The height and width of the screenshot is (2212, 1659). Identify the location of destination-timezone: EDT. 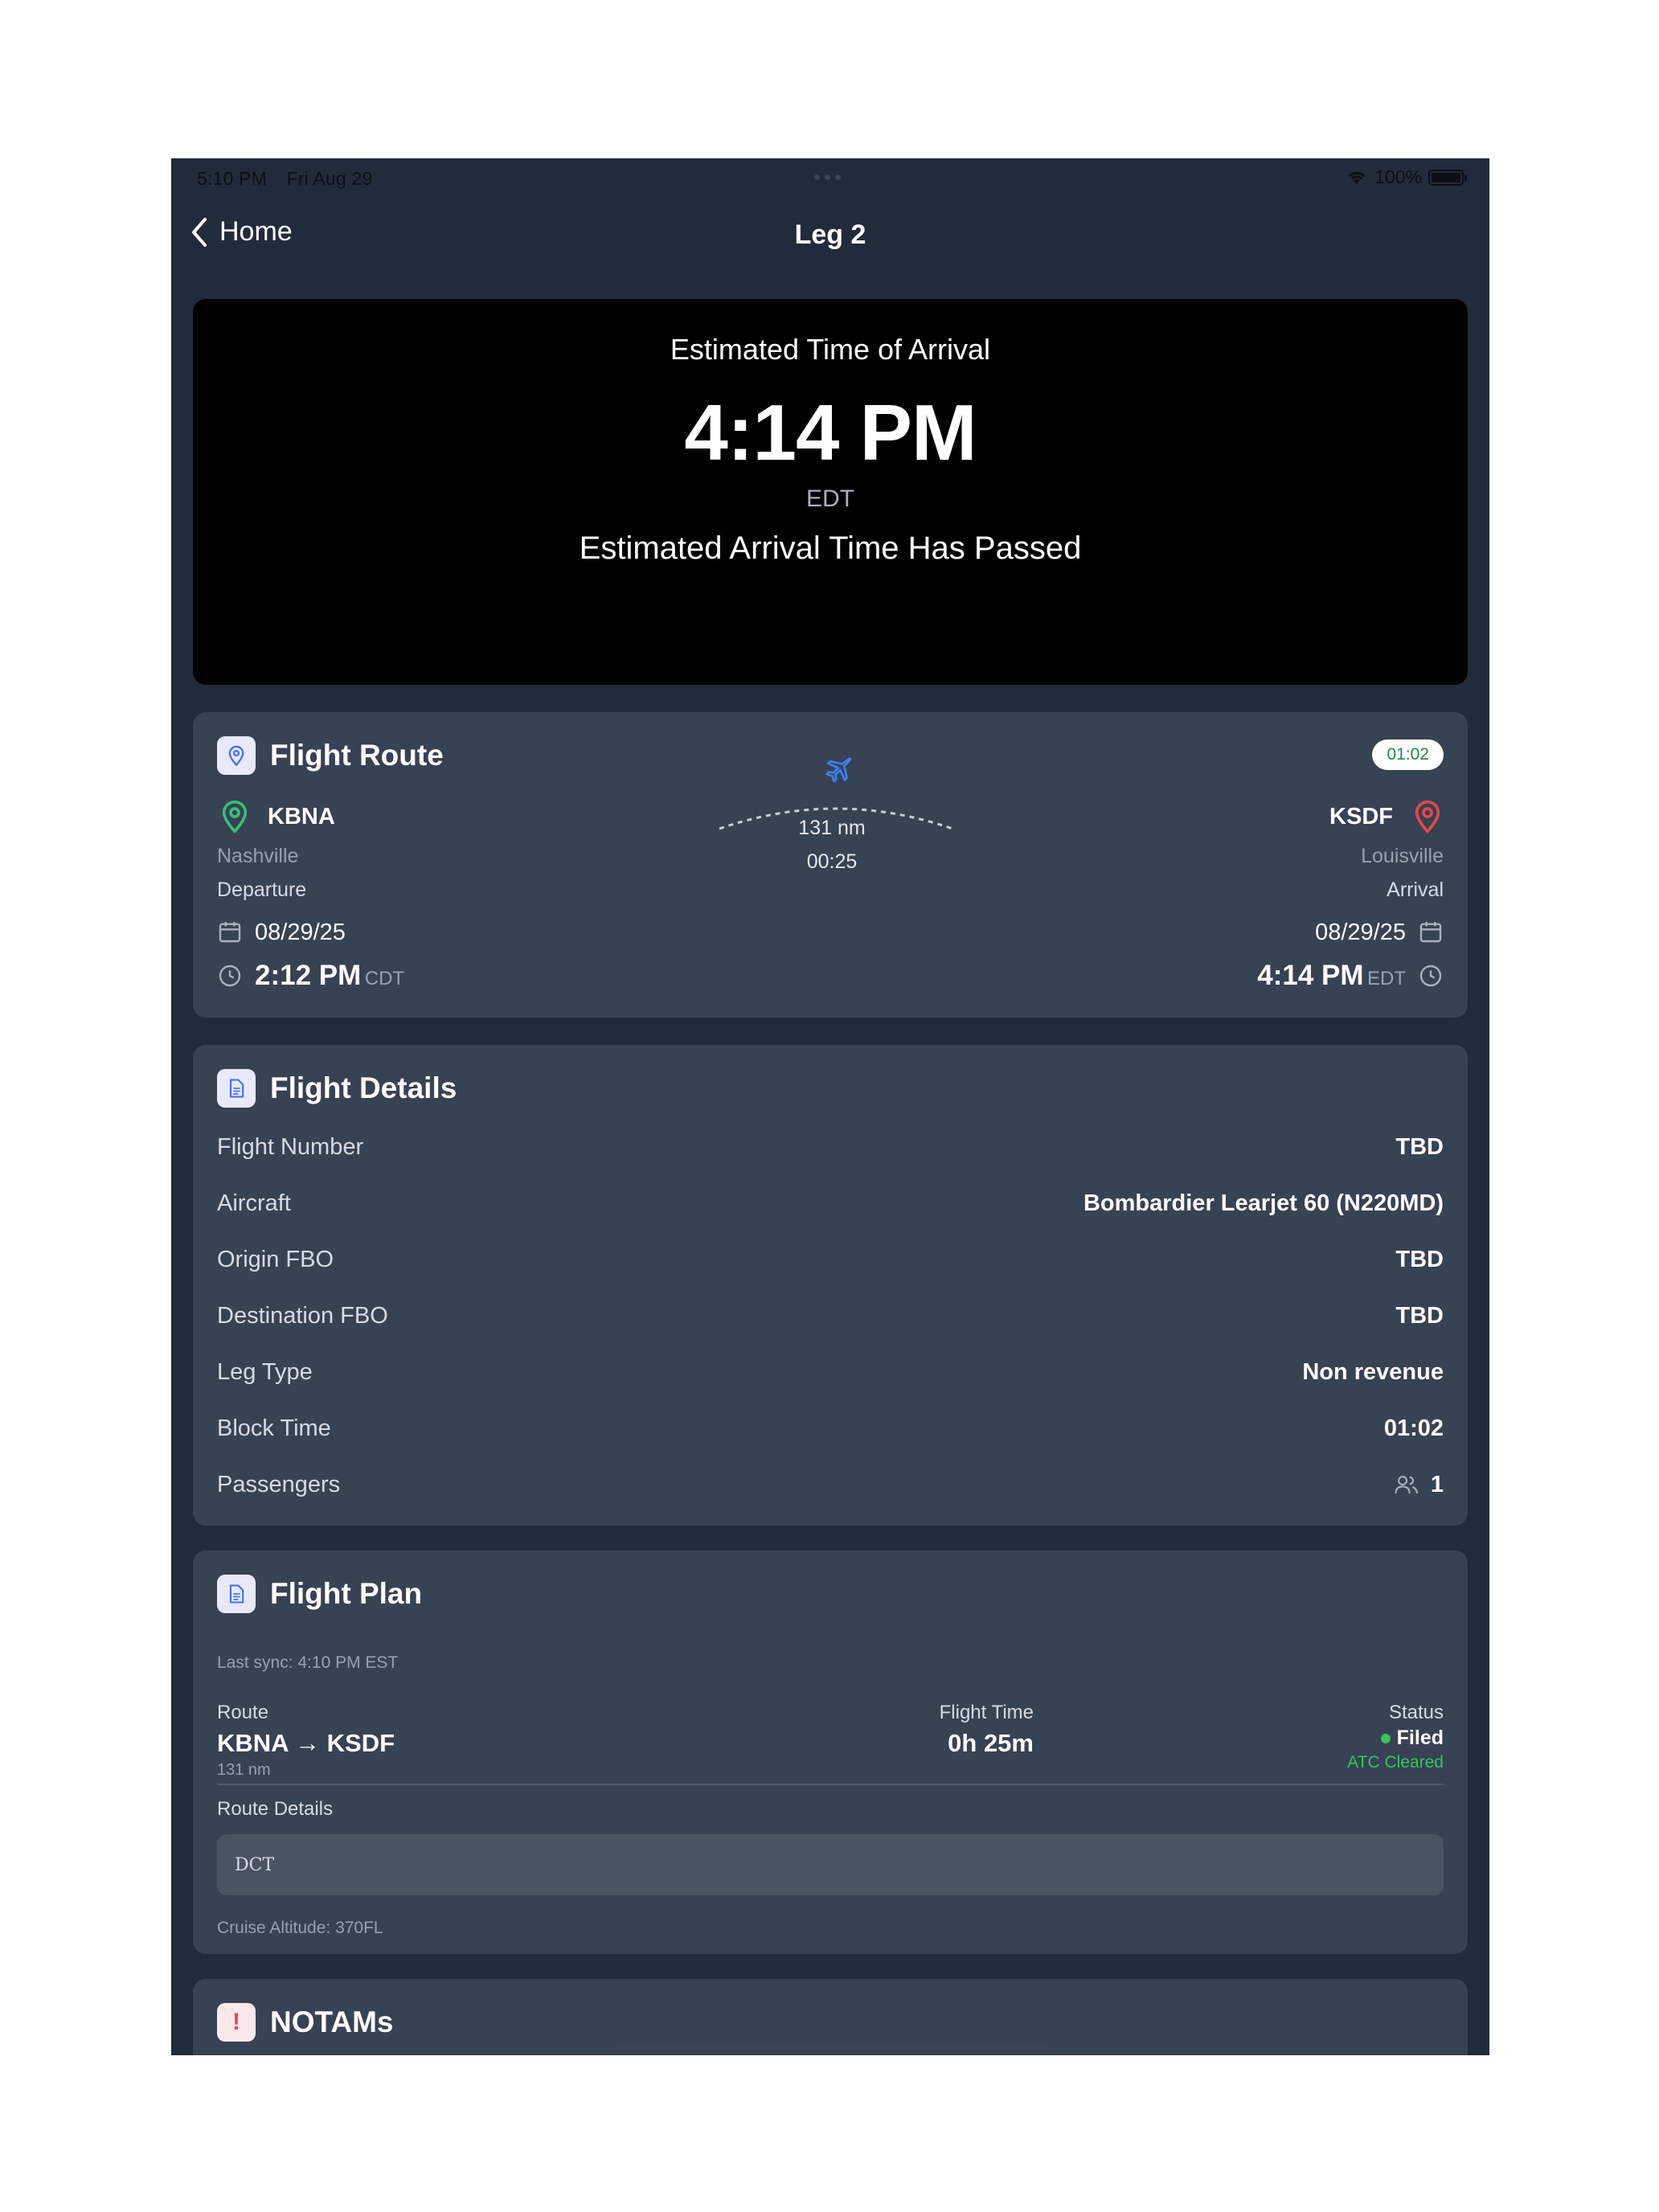
(1386, 978).